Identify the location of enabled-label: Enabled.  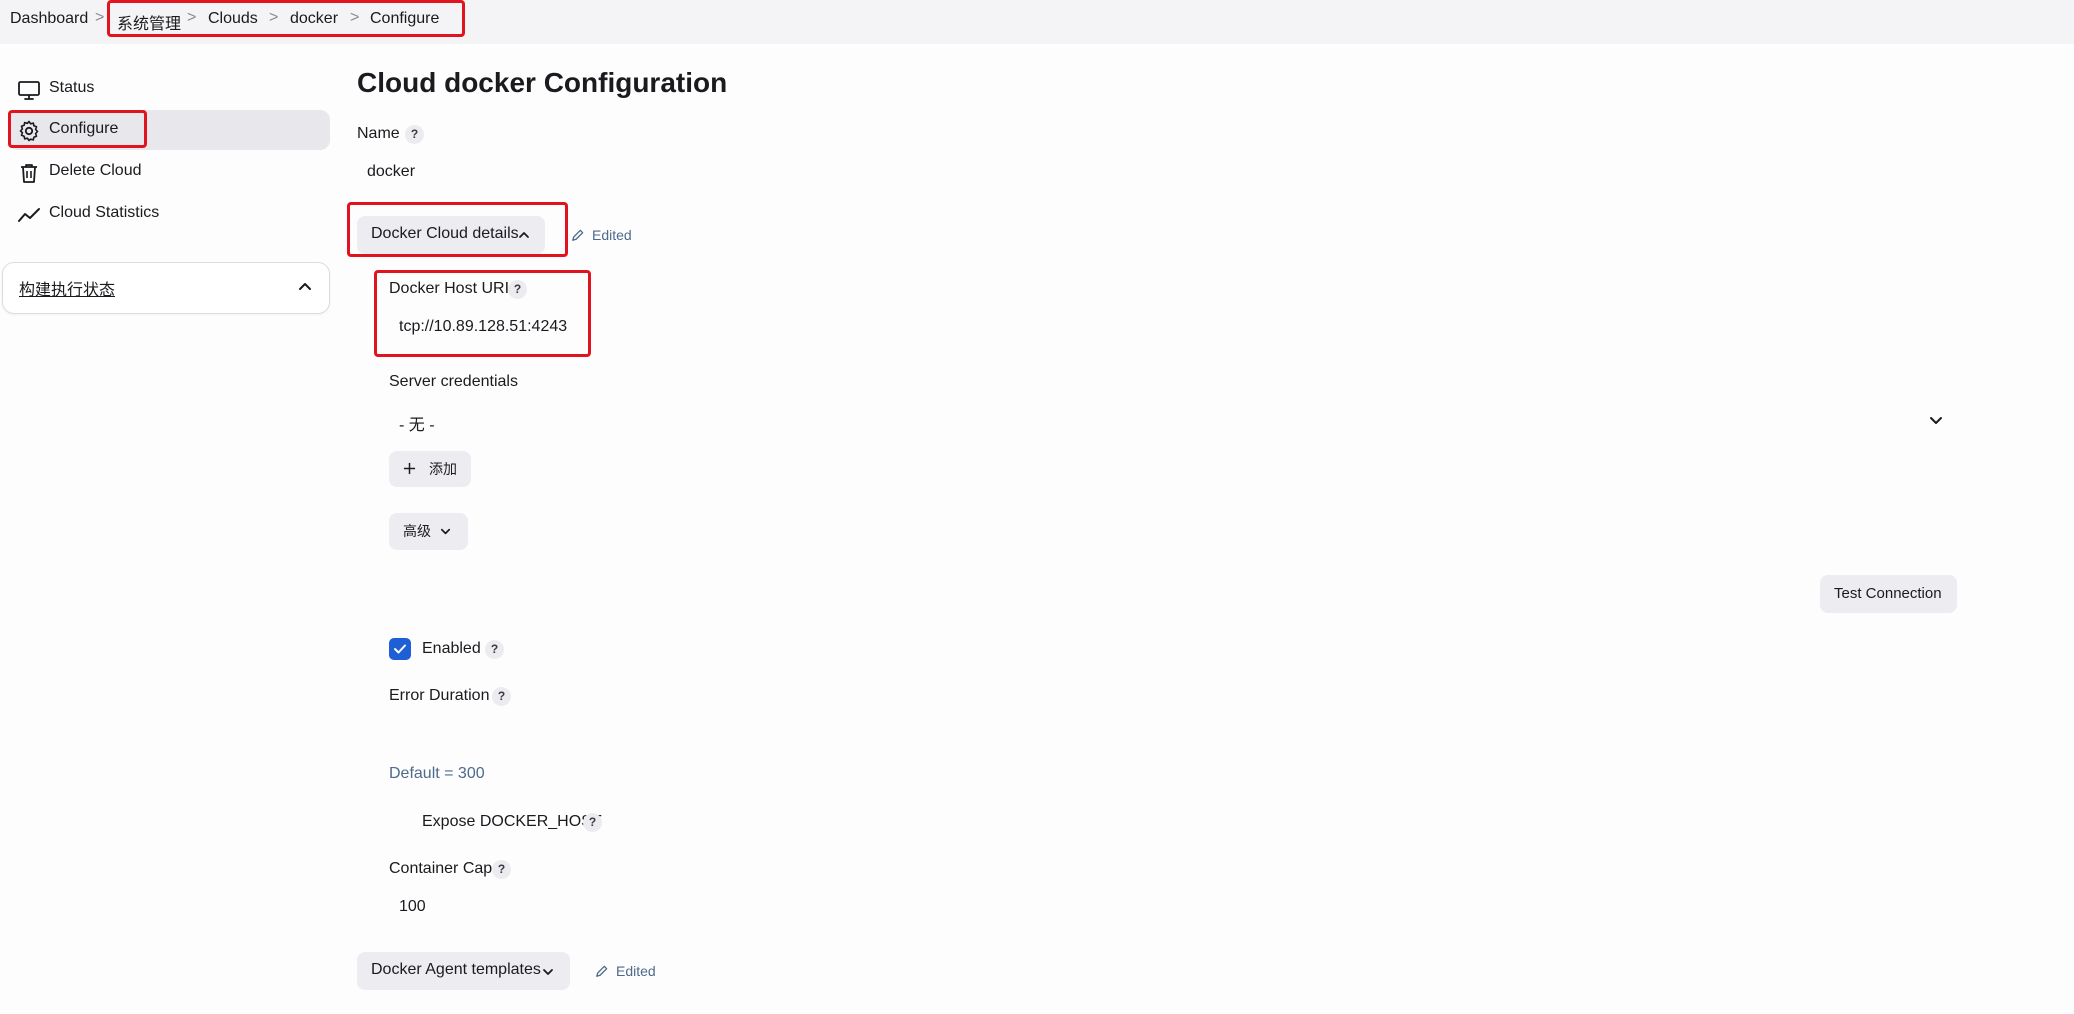
(451, 648).